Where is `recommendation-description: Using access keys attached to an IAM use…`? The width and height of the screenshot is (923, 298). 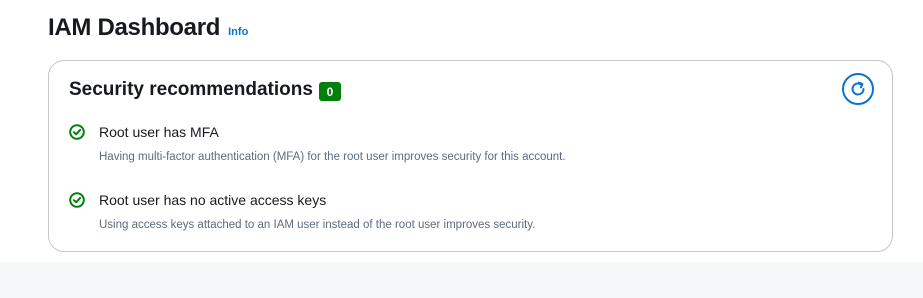 recommendation-description: Using access keys attached to an IAM use… is located at coordinates (317, 225).